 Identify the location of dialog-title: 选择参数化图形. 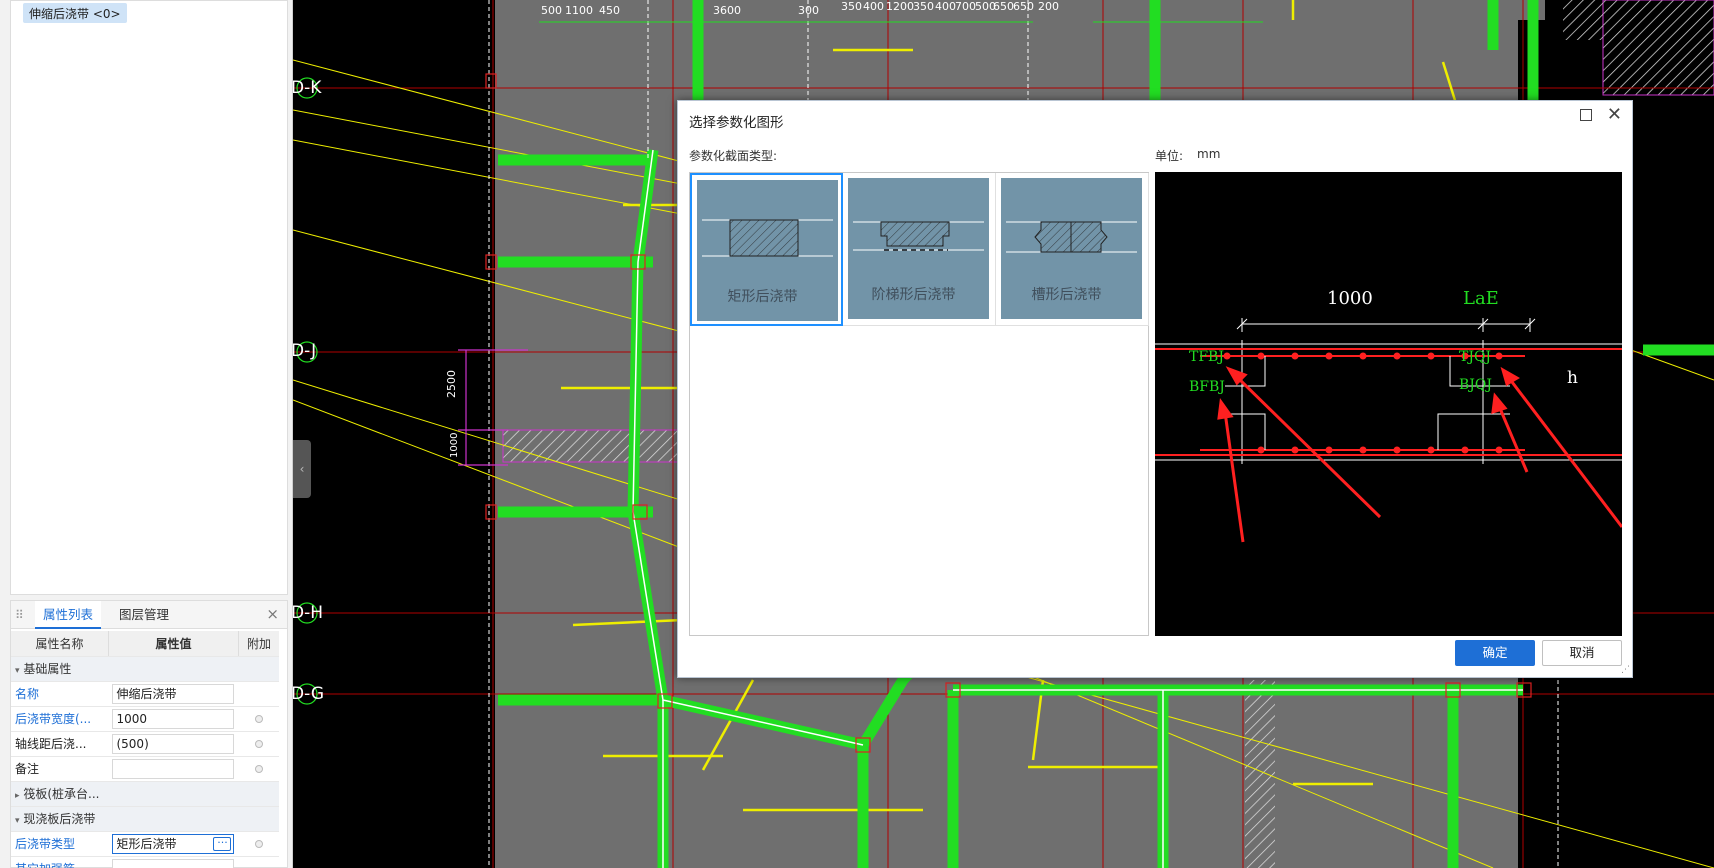
(736, 123).